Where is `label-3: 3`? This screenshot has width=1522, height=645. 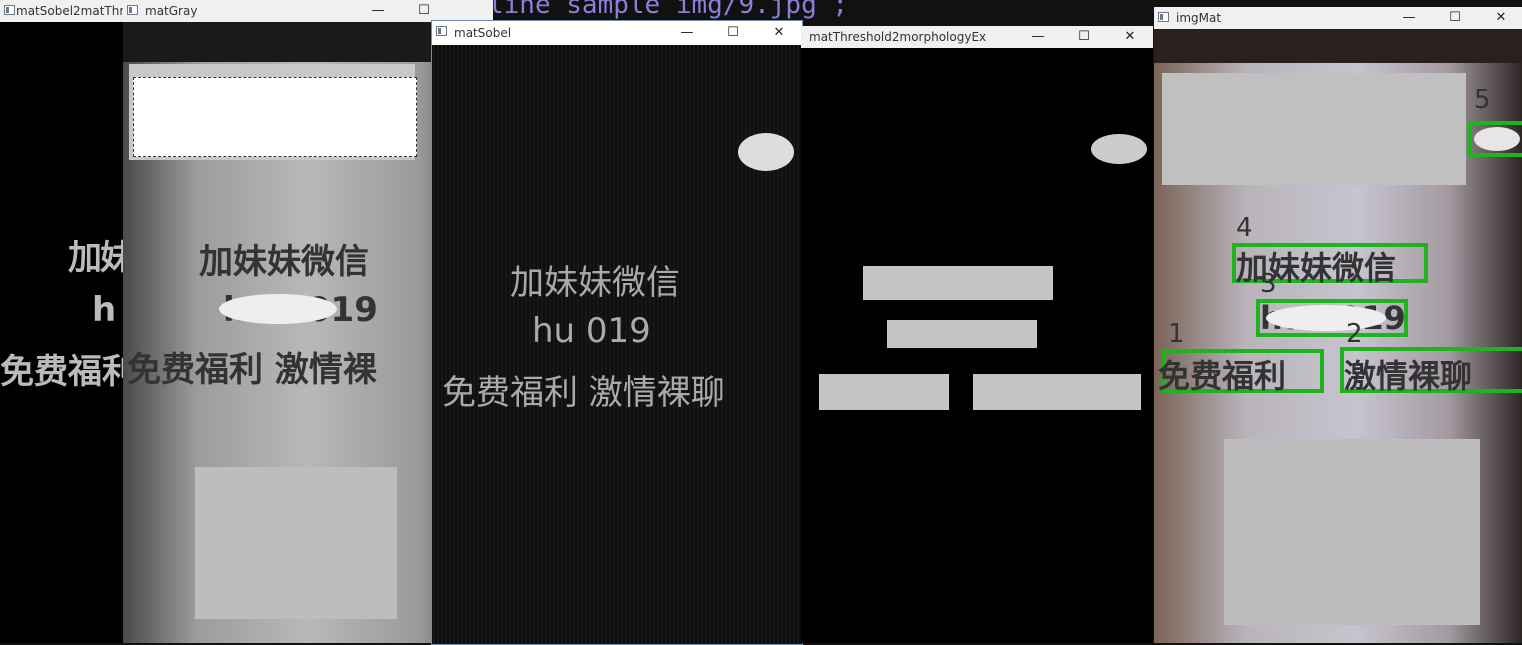
label-3: 3 is located at coordinates (1268, 284).